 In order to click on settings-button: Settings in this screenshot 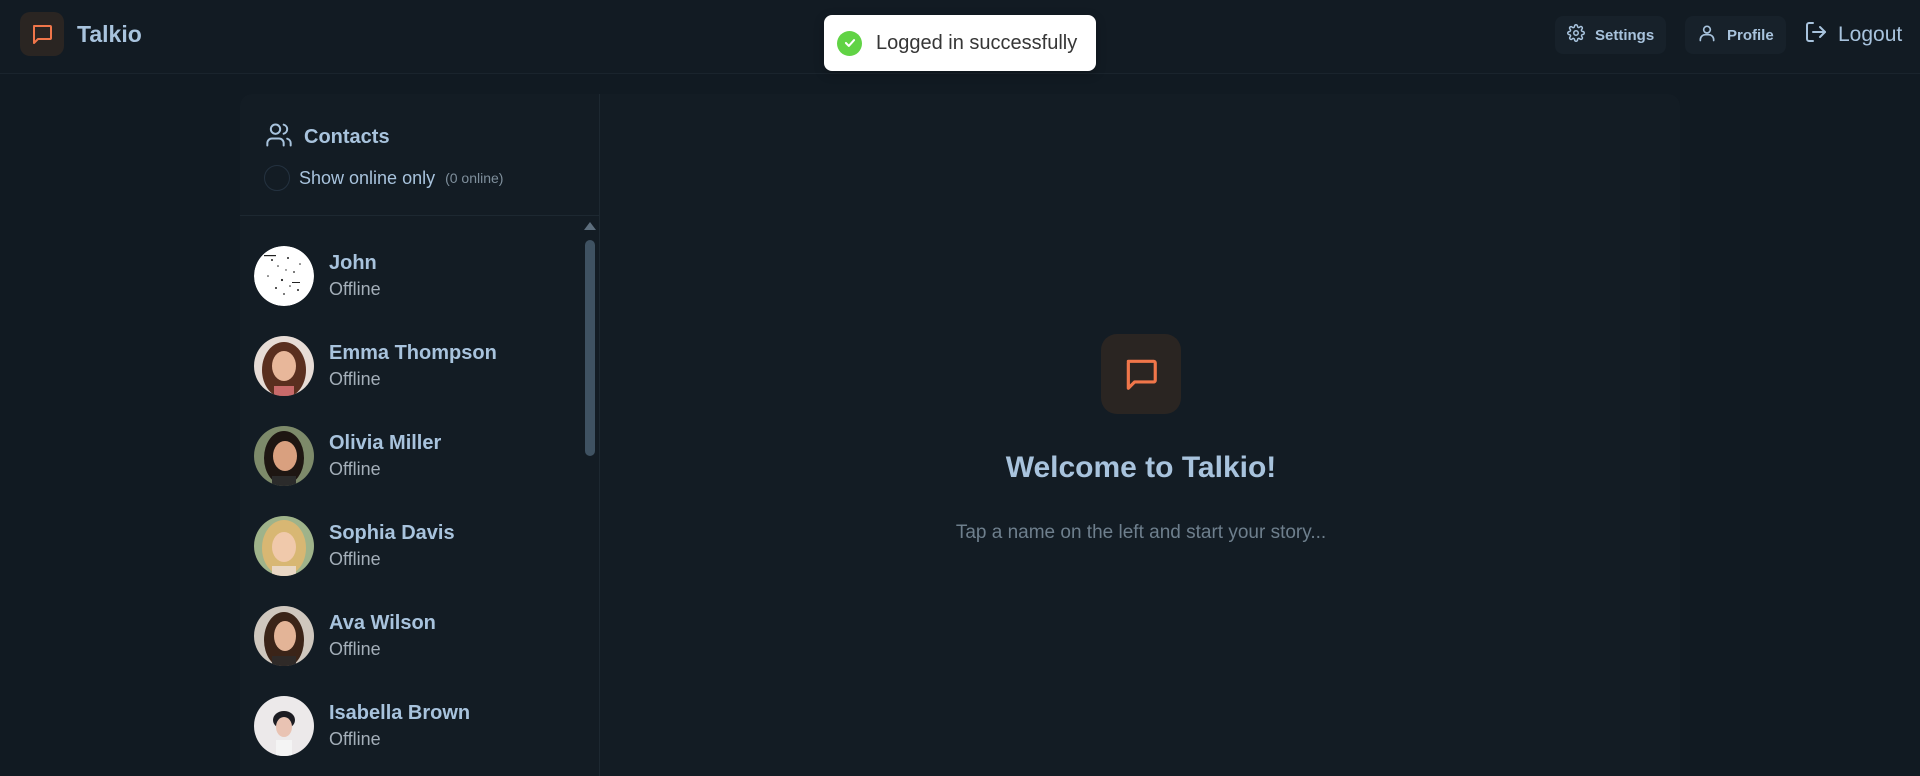, I will do `click(1611, 35)`.